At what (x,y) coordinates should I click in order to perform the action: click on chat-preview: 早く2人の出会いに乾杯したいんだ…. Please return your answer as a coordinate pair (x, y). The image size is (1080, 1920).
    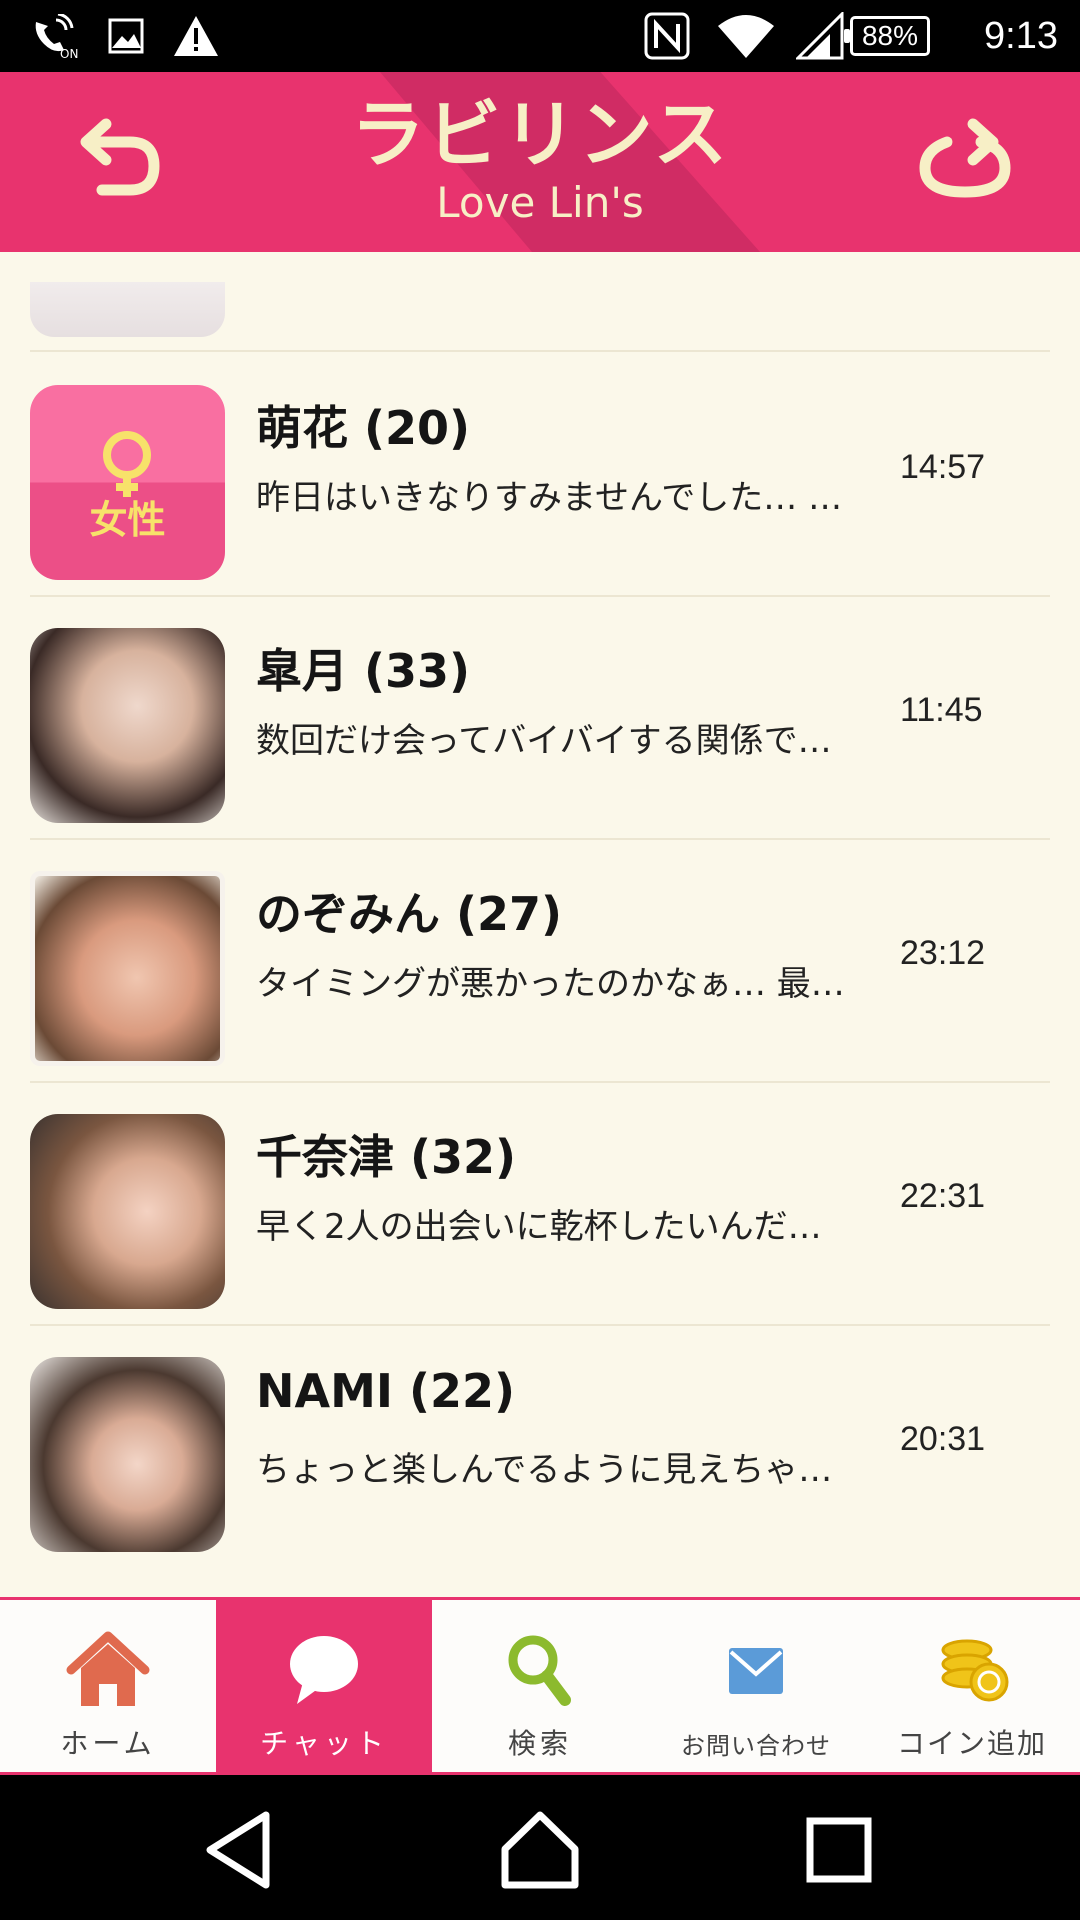
    Looking at the image, I should click on (539, 1227).